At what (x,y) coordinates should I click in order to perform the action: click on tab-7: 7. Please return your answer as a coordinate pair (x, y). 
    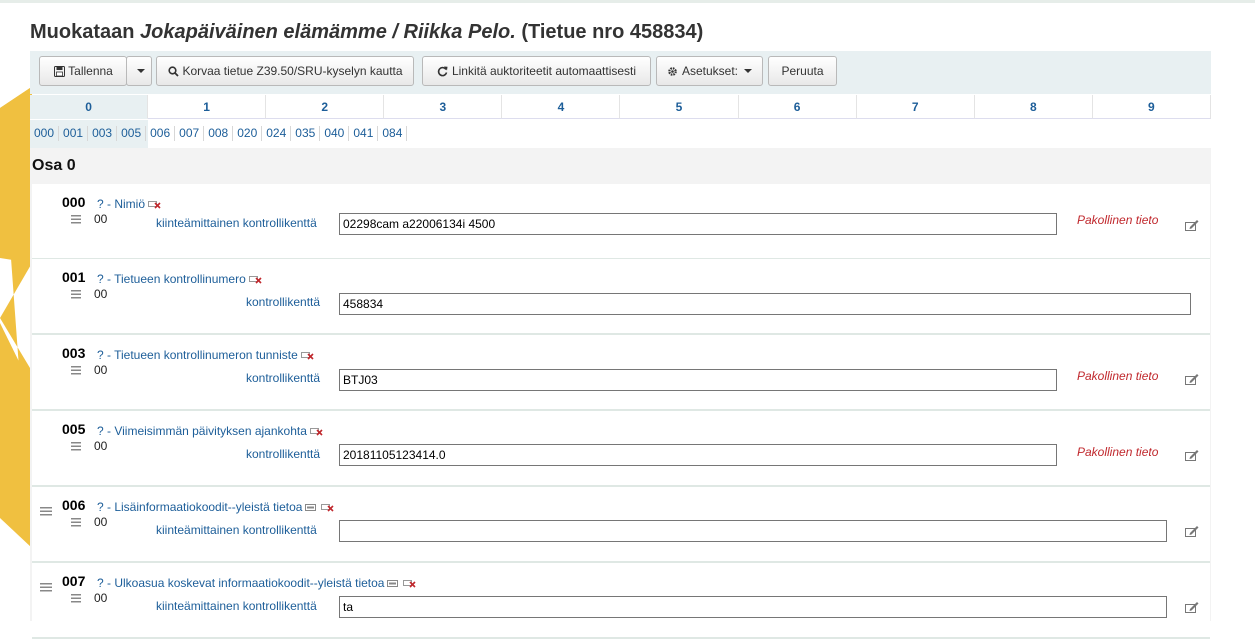
    Looking at the image, I should click on (915, 107).